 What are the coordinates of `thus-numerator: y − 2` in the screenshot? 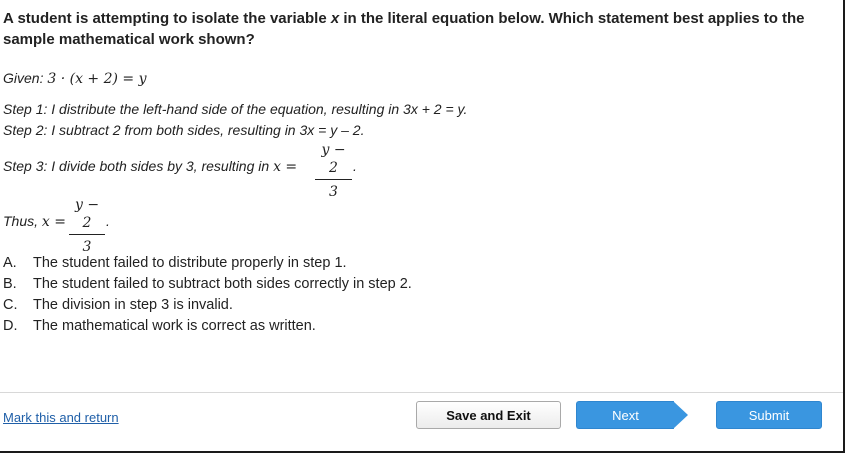 It's located at (87, 214).